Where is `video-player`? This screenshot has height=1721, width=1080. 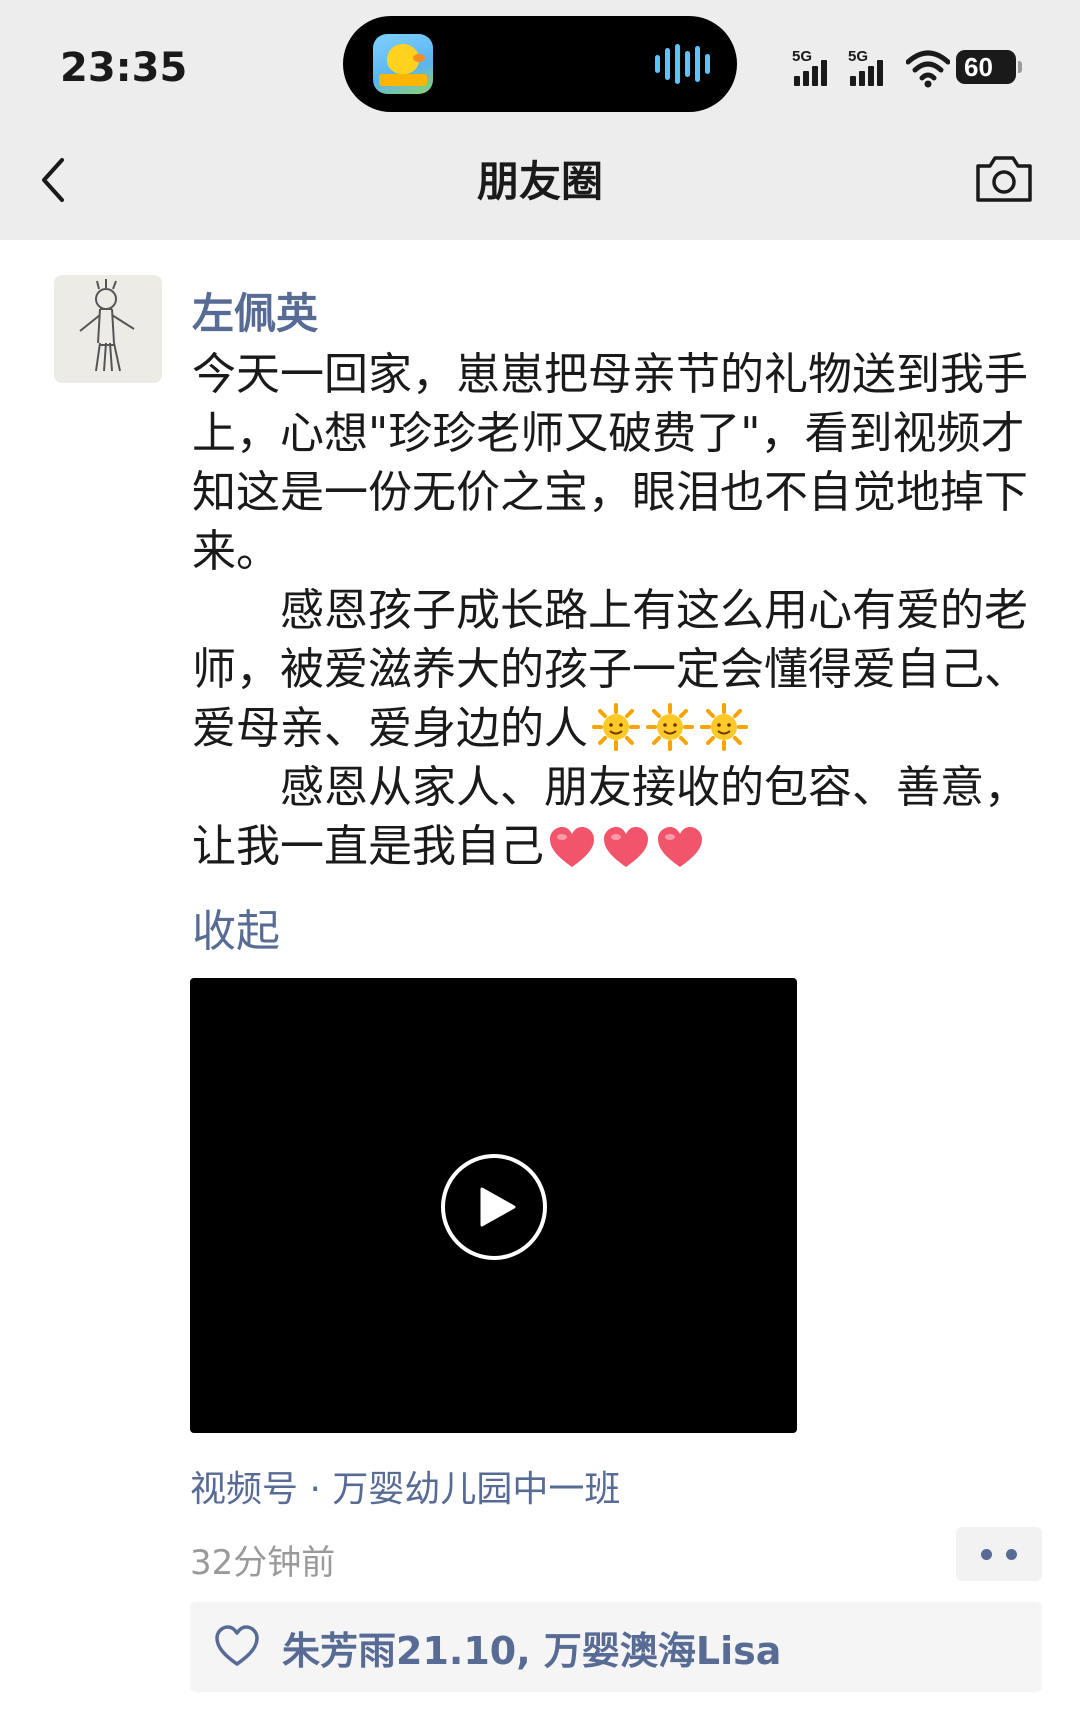
video-player is located at coordinates (493, 1205).